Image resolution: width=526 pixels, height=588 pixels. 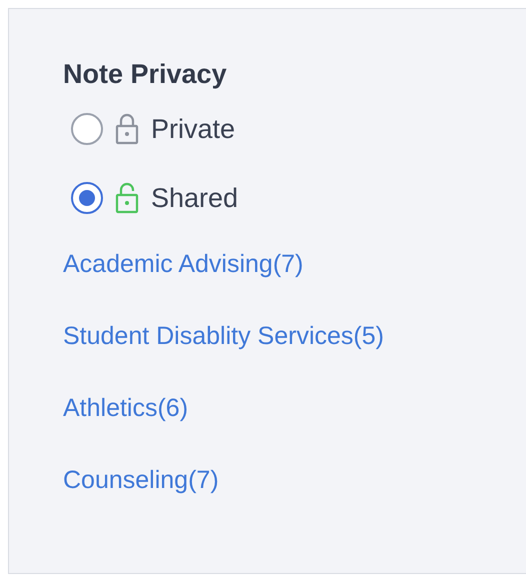 I want to click on group-link: Counseling(7), so click(x=141, y=483).